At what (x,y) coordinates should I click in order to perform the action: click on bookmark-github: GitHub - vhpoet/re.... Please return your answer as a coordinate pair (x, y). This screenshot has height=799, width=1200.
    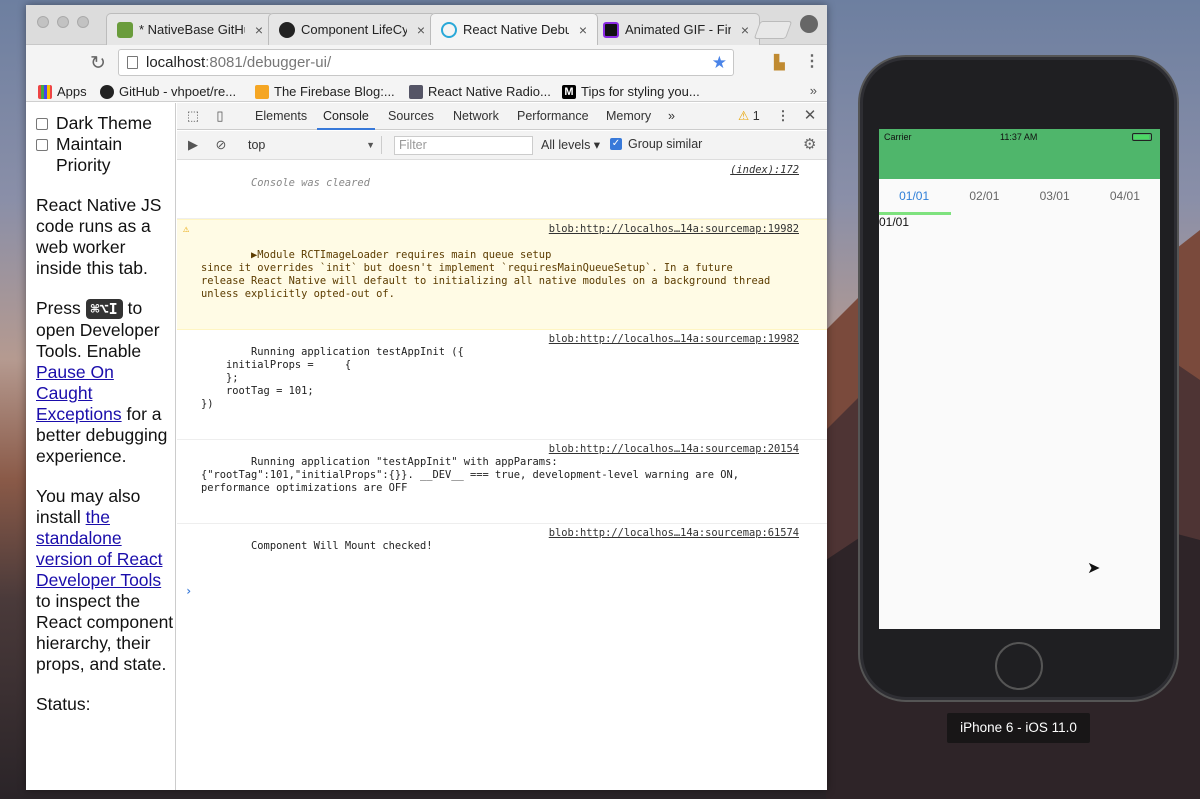
    Looking at the image, I should click on (168, 91).